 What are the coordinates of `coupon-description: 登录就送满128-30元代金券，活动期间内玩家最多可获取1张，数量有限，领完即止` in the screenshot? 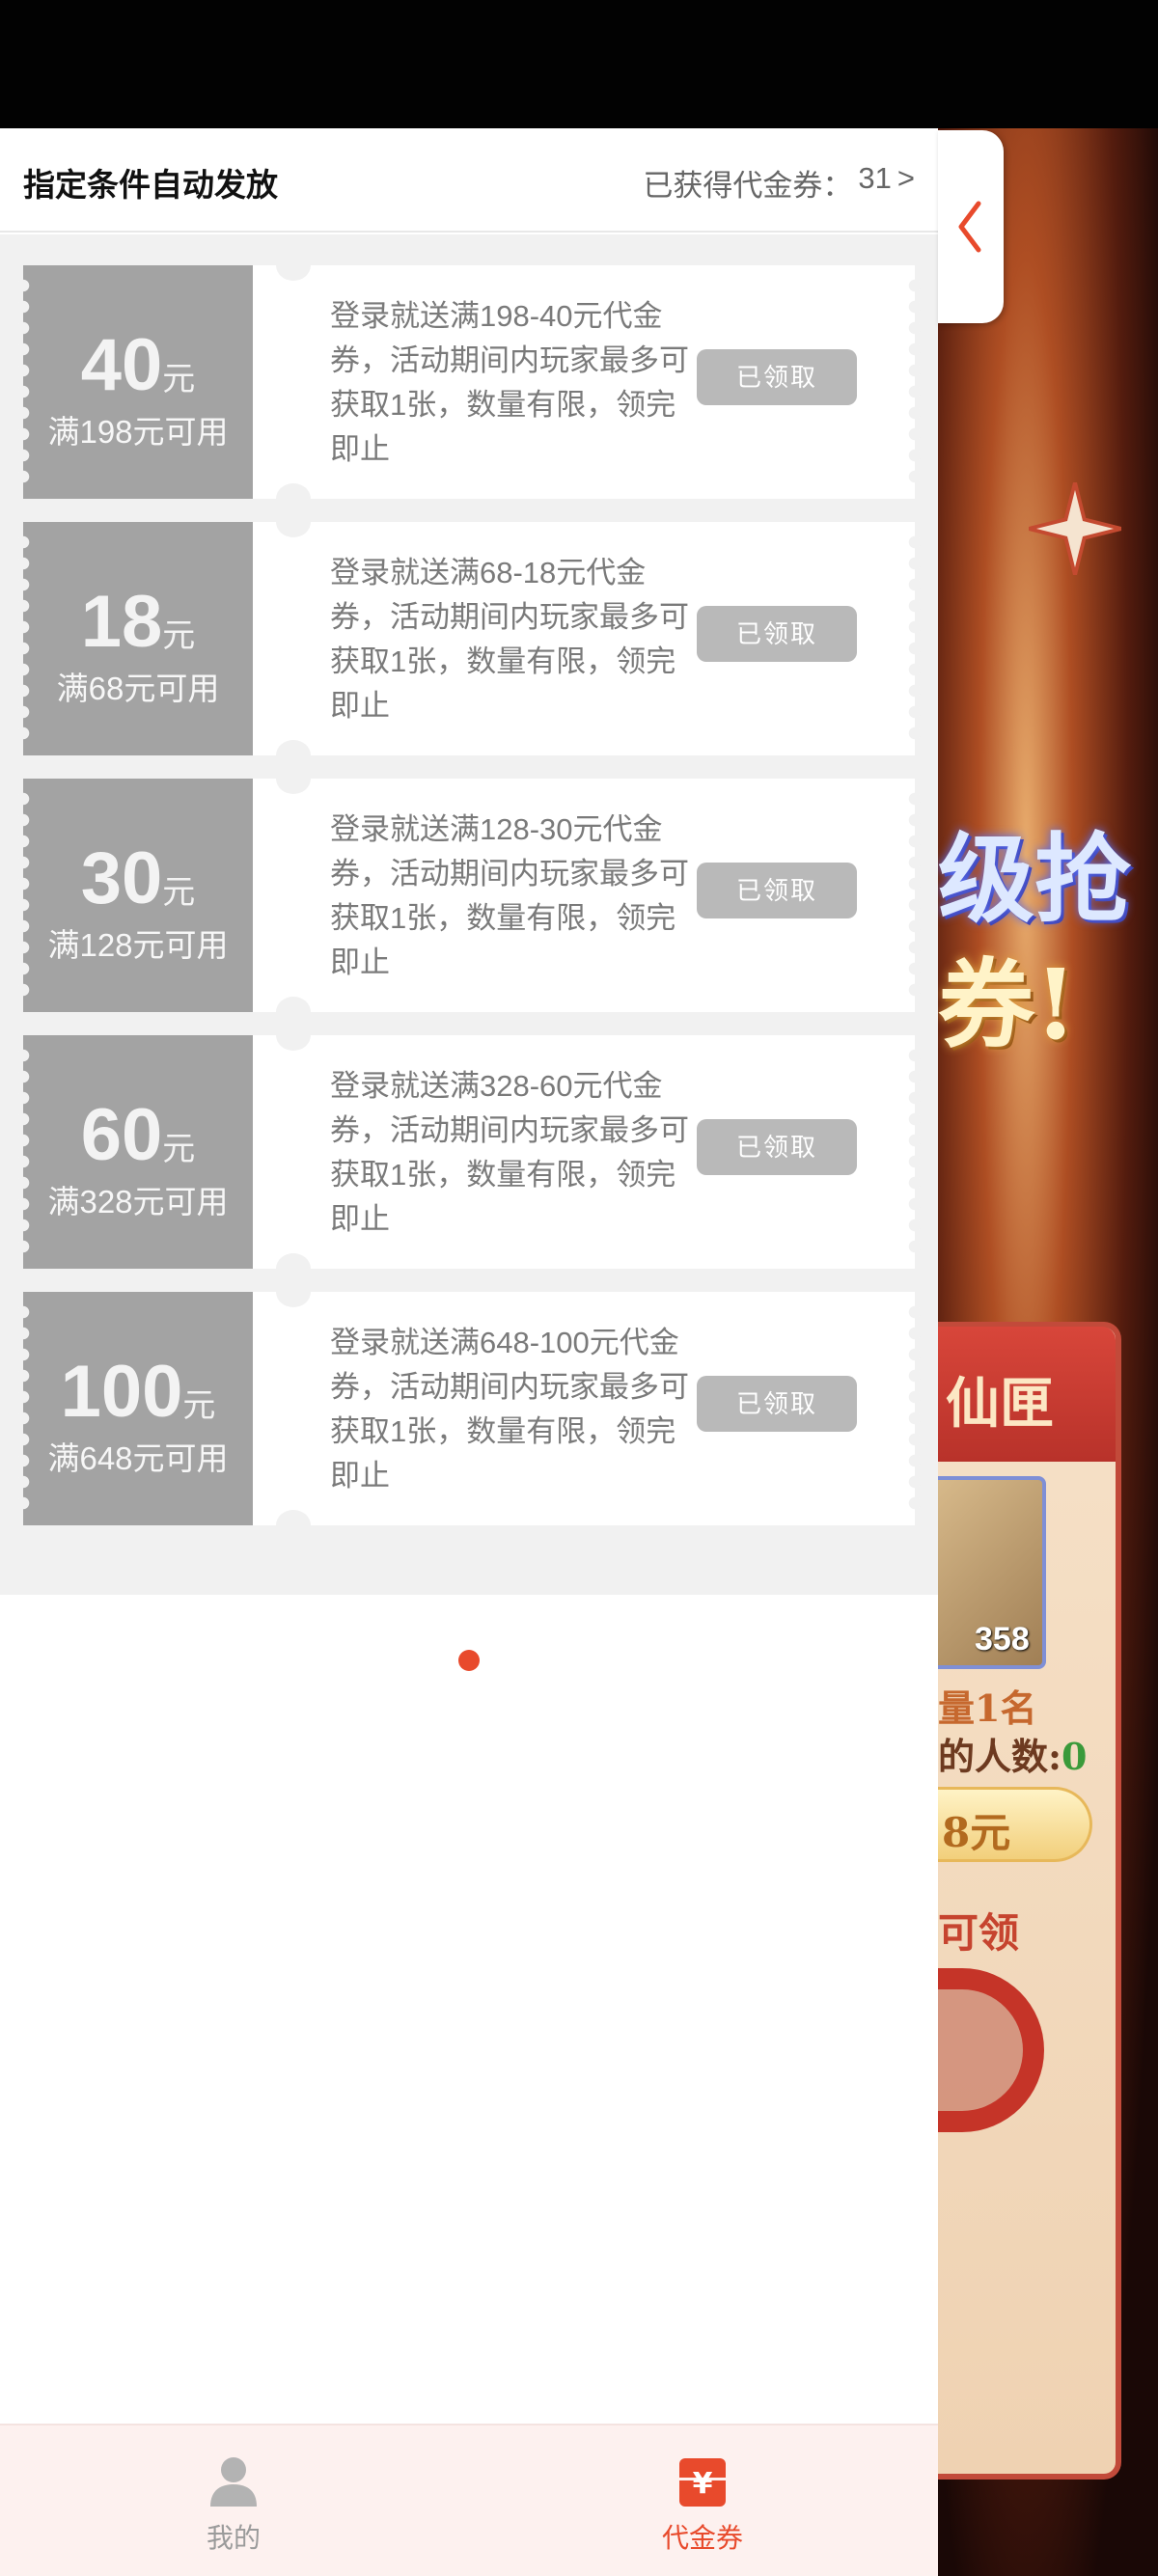 It's located at (509, 895).